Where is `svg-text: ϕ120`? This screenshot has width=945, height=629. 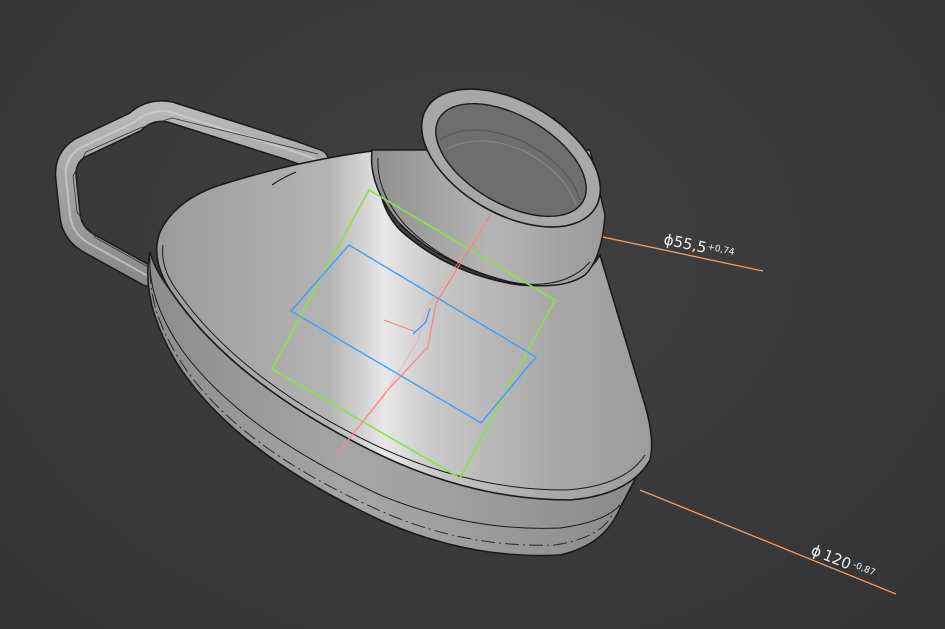 svg-text: ϕ120 is located at coordinates (831, 557).